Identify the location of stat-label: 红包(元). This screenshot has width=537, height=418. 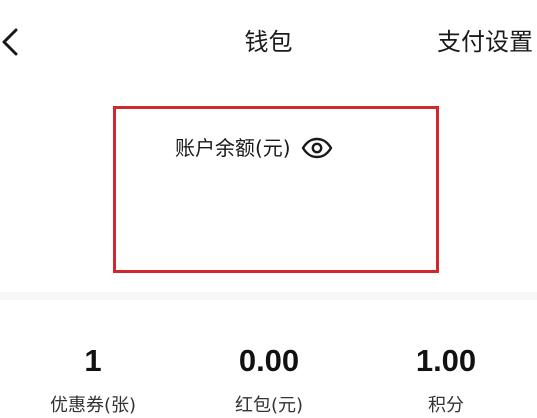
(269, 405).